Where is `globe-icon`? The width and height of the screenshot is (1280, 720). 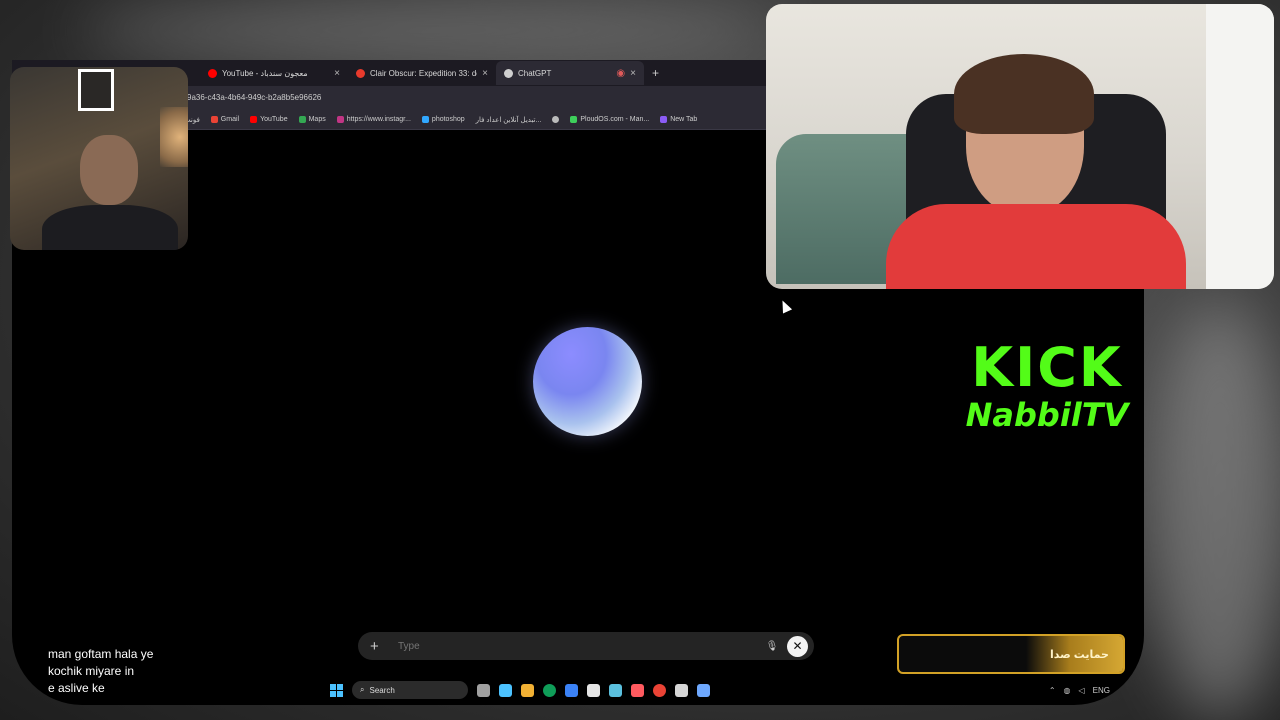
globe-icon is located at coordinates (556, 119).